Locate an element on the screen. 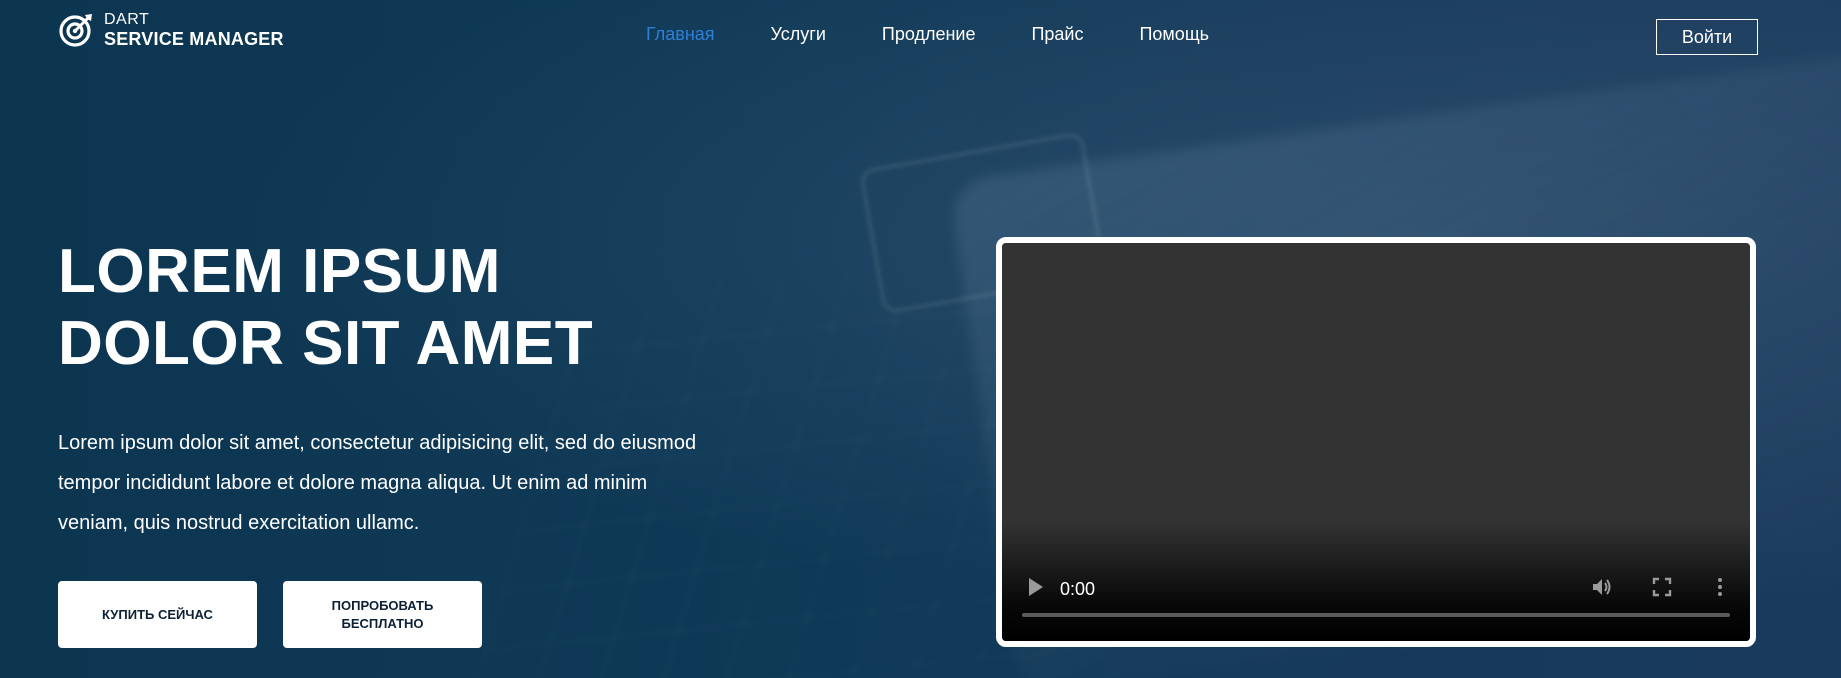 Image resolution: width=1841 pixels, height=678 pixels. more-vertical-icon is located at coordinates (1720, 587).